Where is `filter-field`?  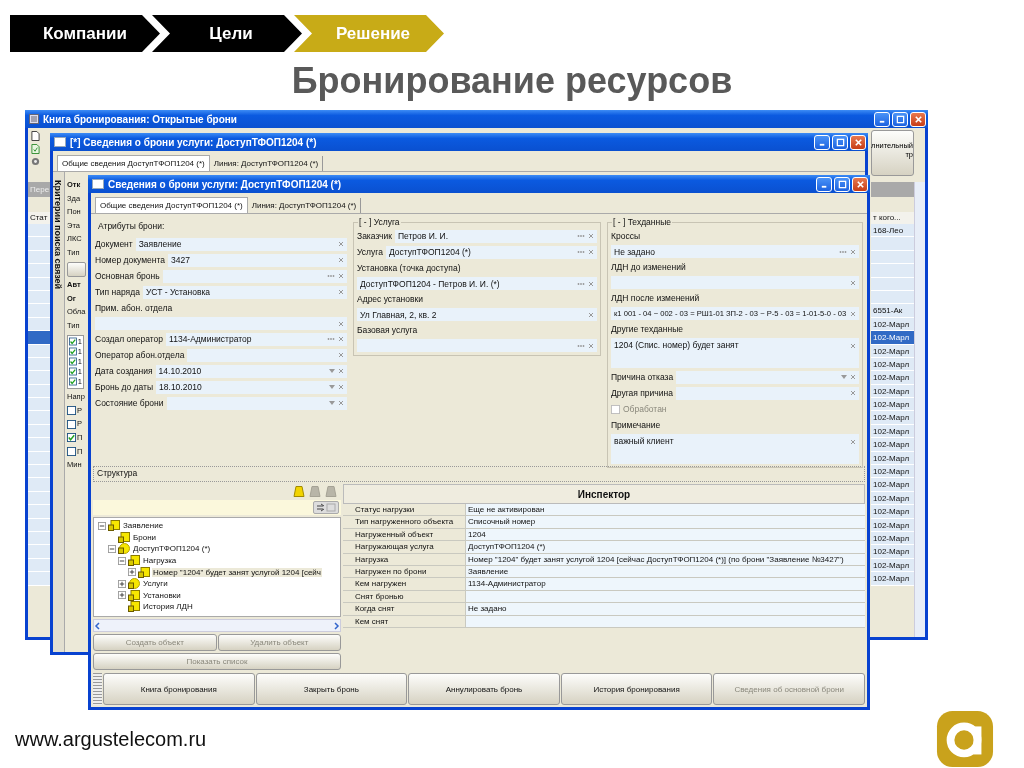 filter-field is located at coordinates (217, 507).